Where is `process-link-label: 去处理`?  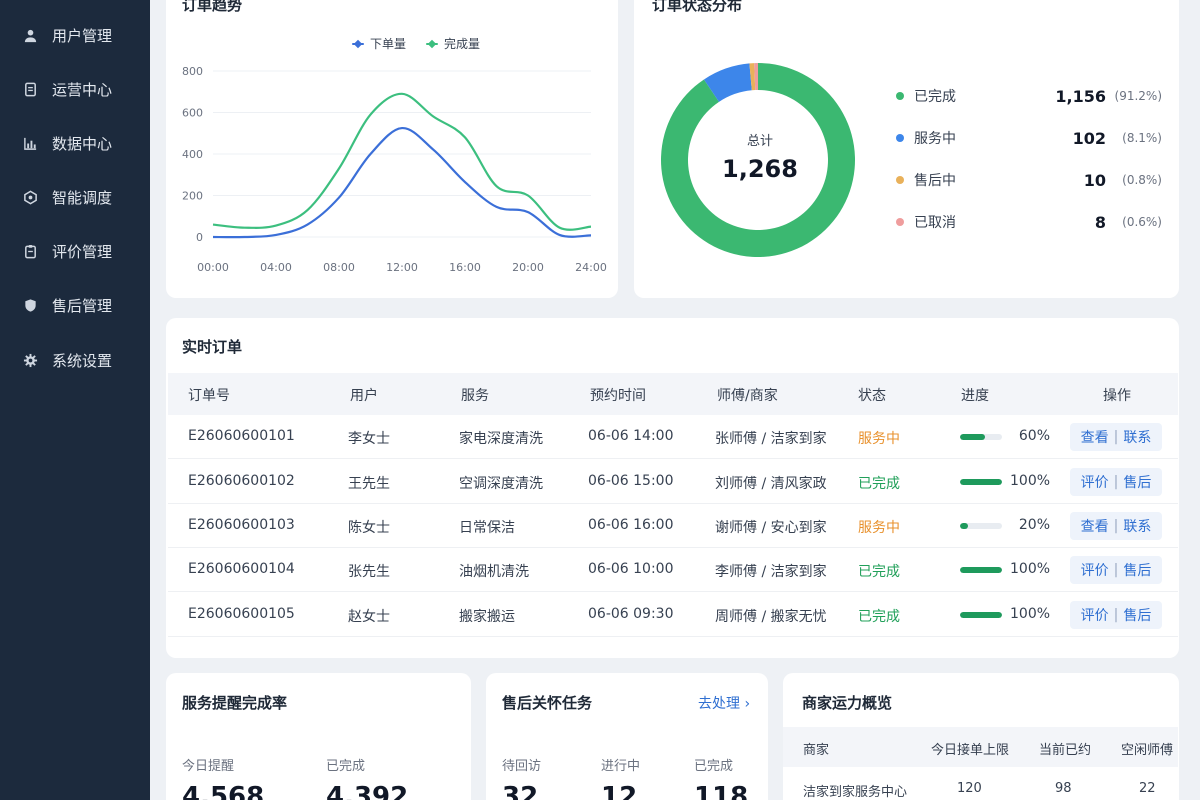
process-link-label: 去处理 is located at coordinates (719, 704).